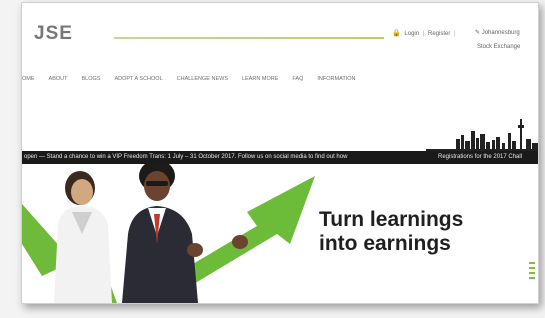 The width and height of the screenshot is (545, 318). Describe the element at coordinates (90, 79) in the screenshot. I see `nav-item-blogs: BLOGS` at that location.